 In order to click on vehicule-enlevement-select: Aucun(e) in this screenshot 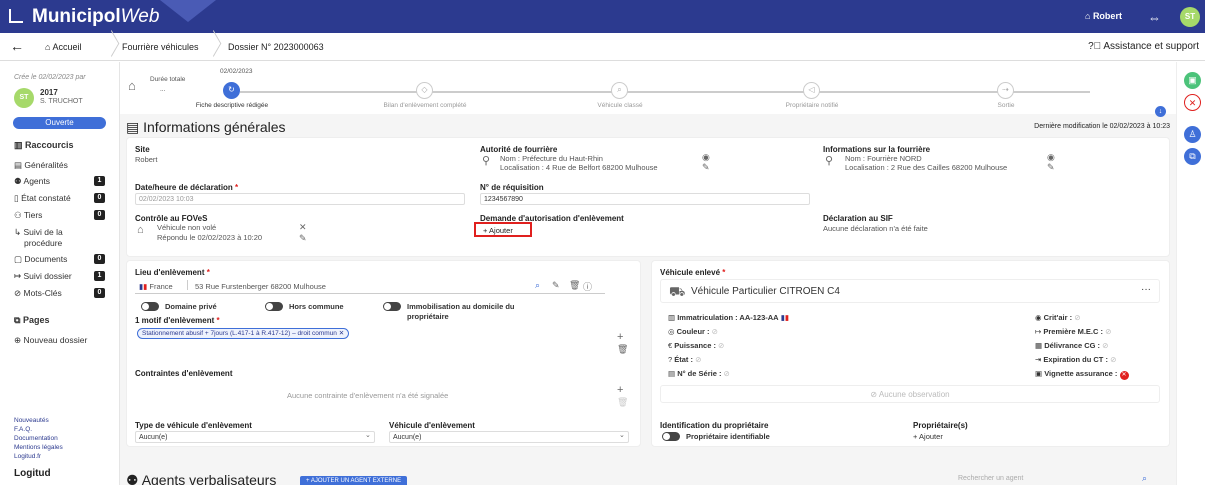, I will do `click(509, 437)`.